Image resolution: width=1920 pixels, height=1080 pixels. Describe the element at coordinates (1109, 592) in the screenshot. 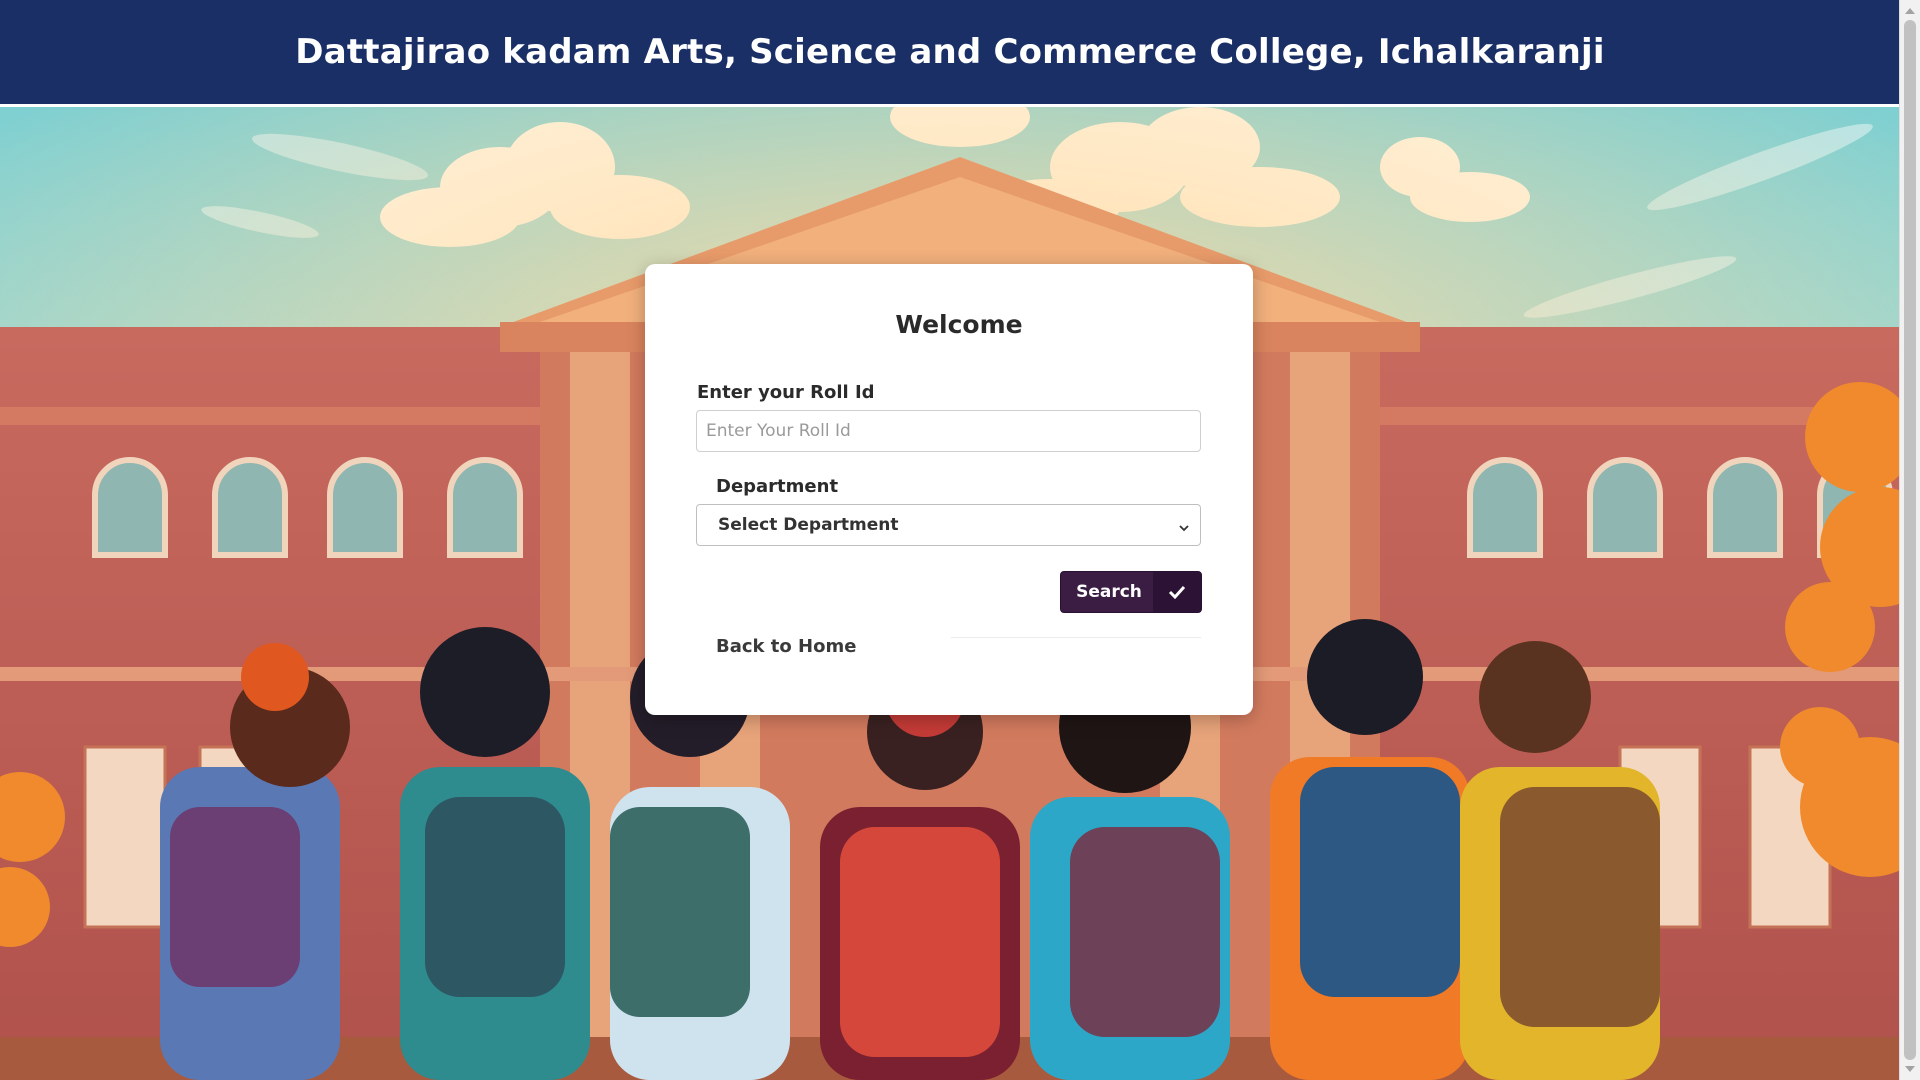

I see `search-button-label: Search` at that location.